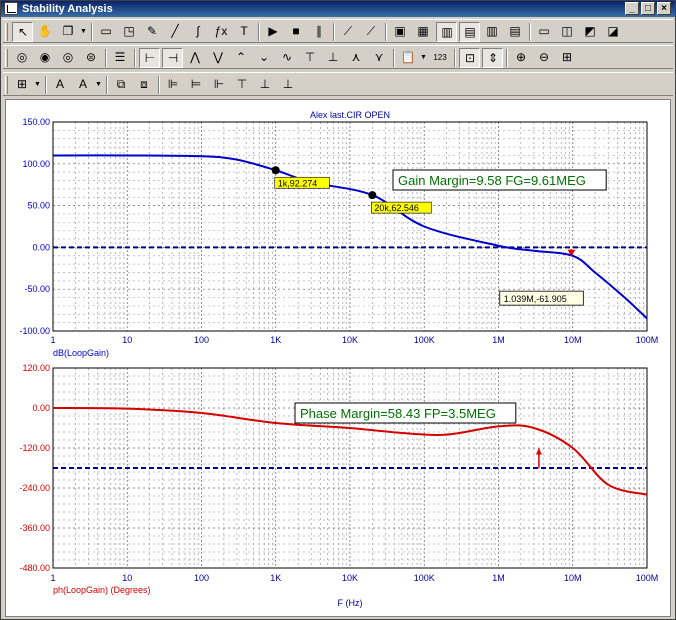 Image resolution: width=676 pixels, height=620 pixels. Describe the element at coordinates (469, 32) in the screenshot. I see `layout-2-button: ▤` at that location.